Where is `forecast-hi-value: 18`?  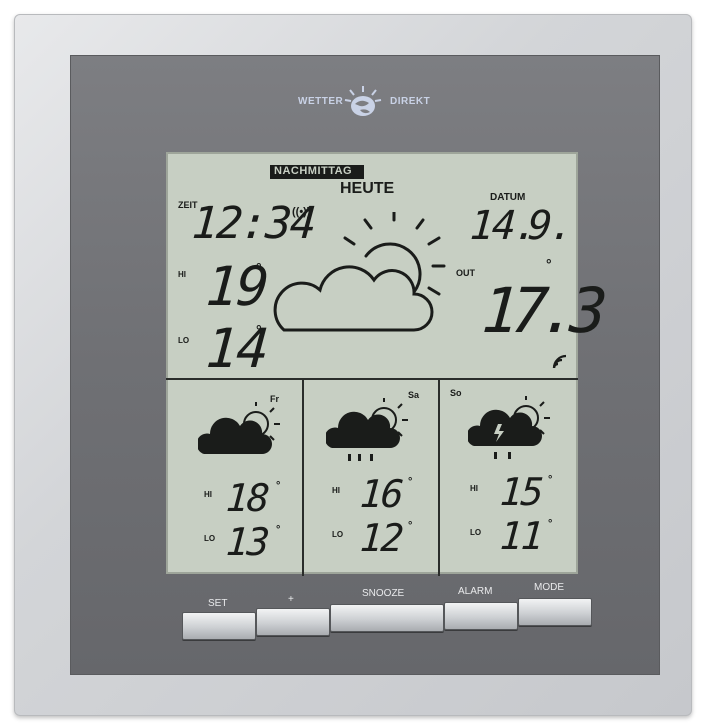 forecast-hi-value: 18 is located at coordinates (247, 498).